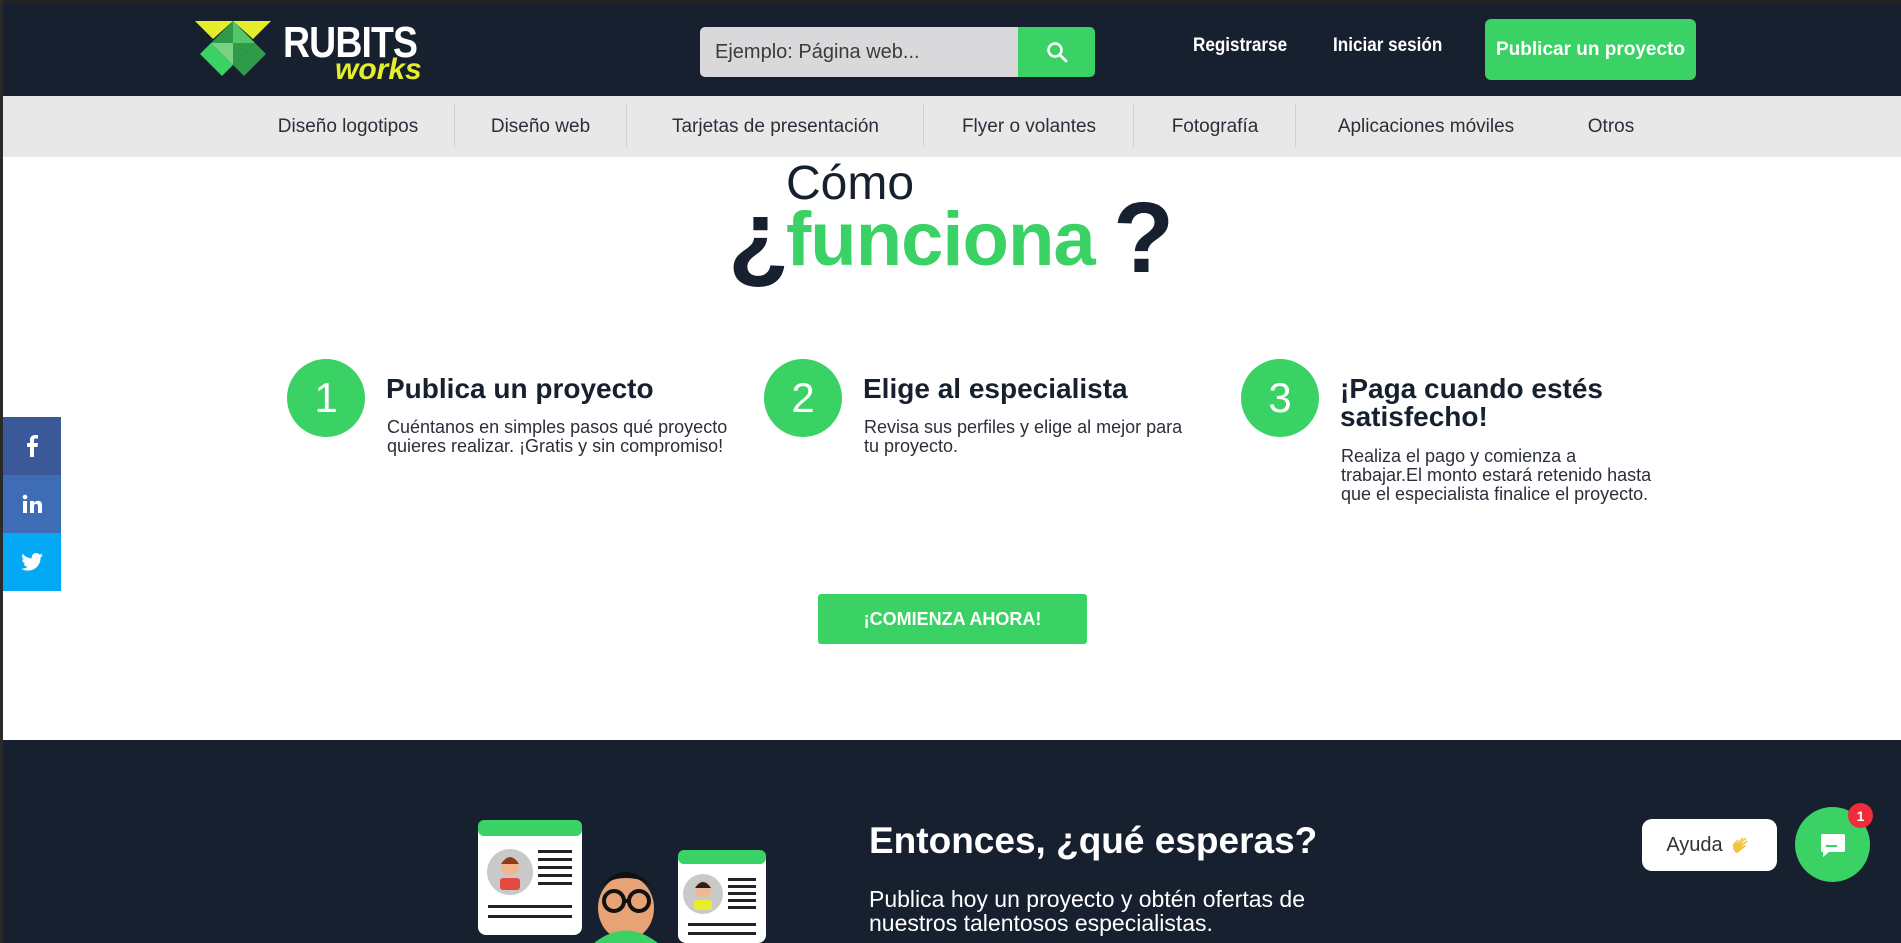  I want to click on chat-notification-badge: 1, so click(1860, 815).